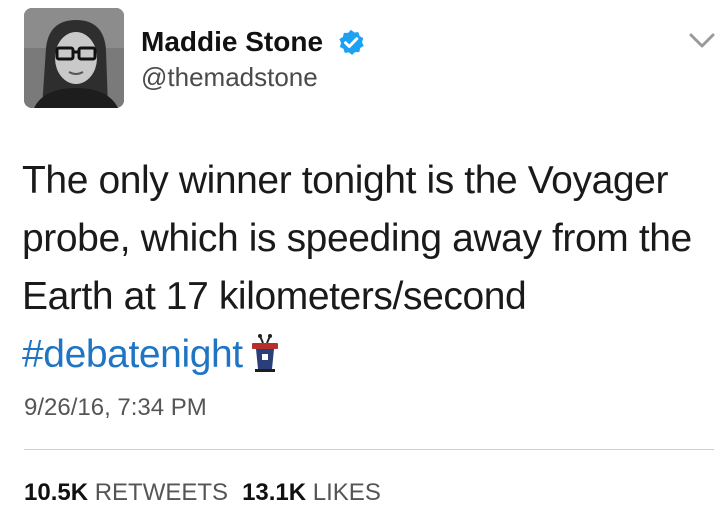 Image resolution: width=720 pixels, height=513 pixels. What do you see at coordinates (274, 492) in the screenshot?
I see `likes-count: 13.1K` at bounding box center [274, 492].